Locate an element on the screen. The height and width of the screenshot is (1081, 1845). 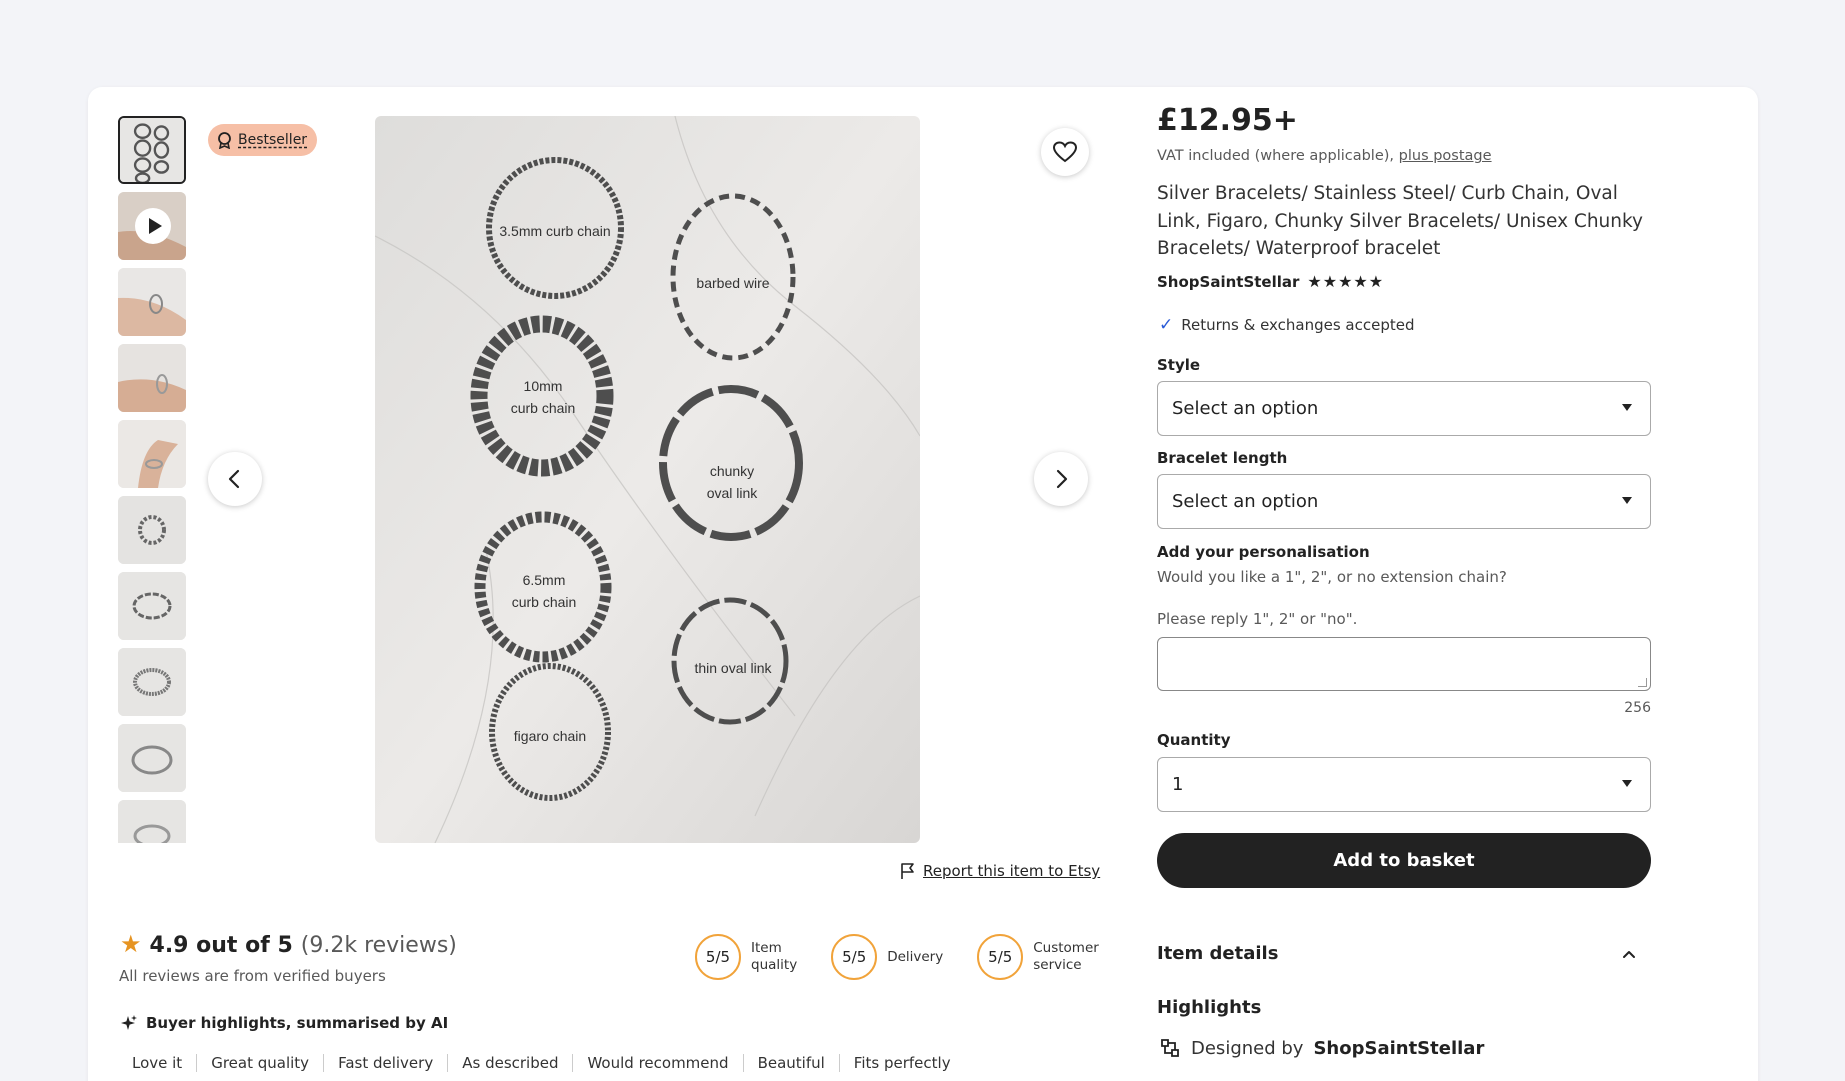
thumbnail-video is located at coordinates (152, 226).